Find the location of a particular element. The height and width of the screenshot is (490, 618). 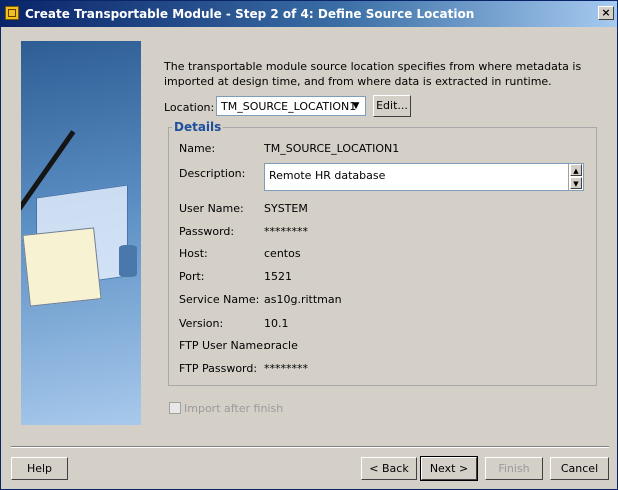

service-name-value: as10g.rittman is located at coordinates (303, 299).